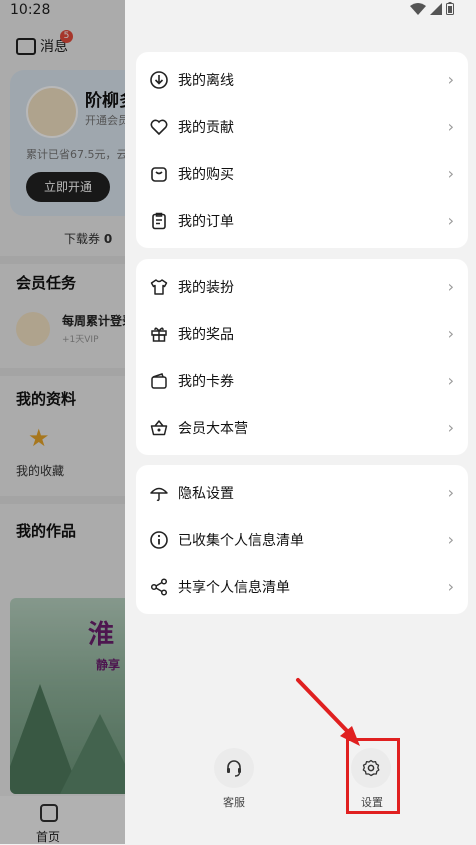 This screenshot has width=476, height=845. Describe the element at coordinates (436, 8) in the screenshot. I see `signal-icon` at that location.